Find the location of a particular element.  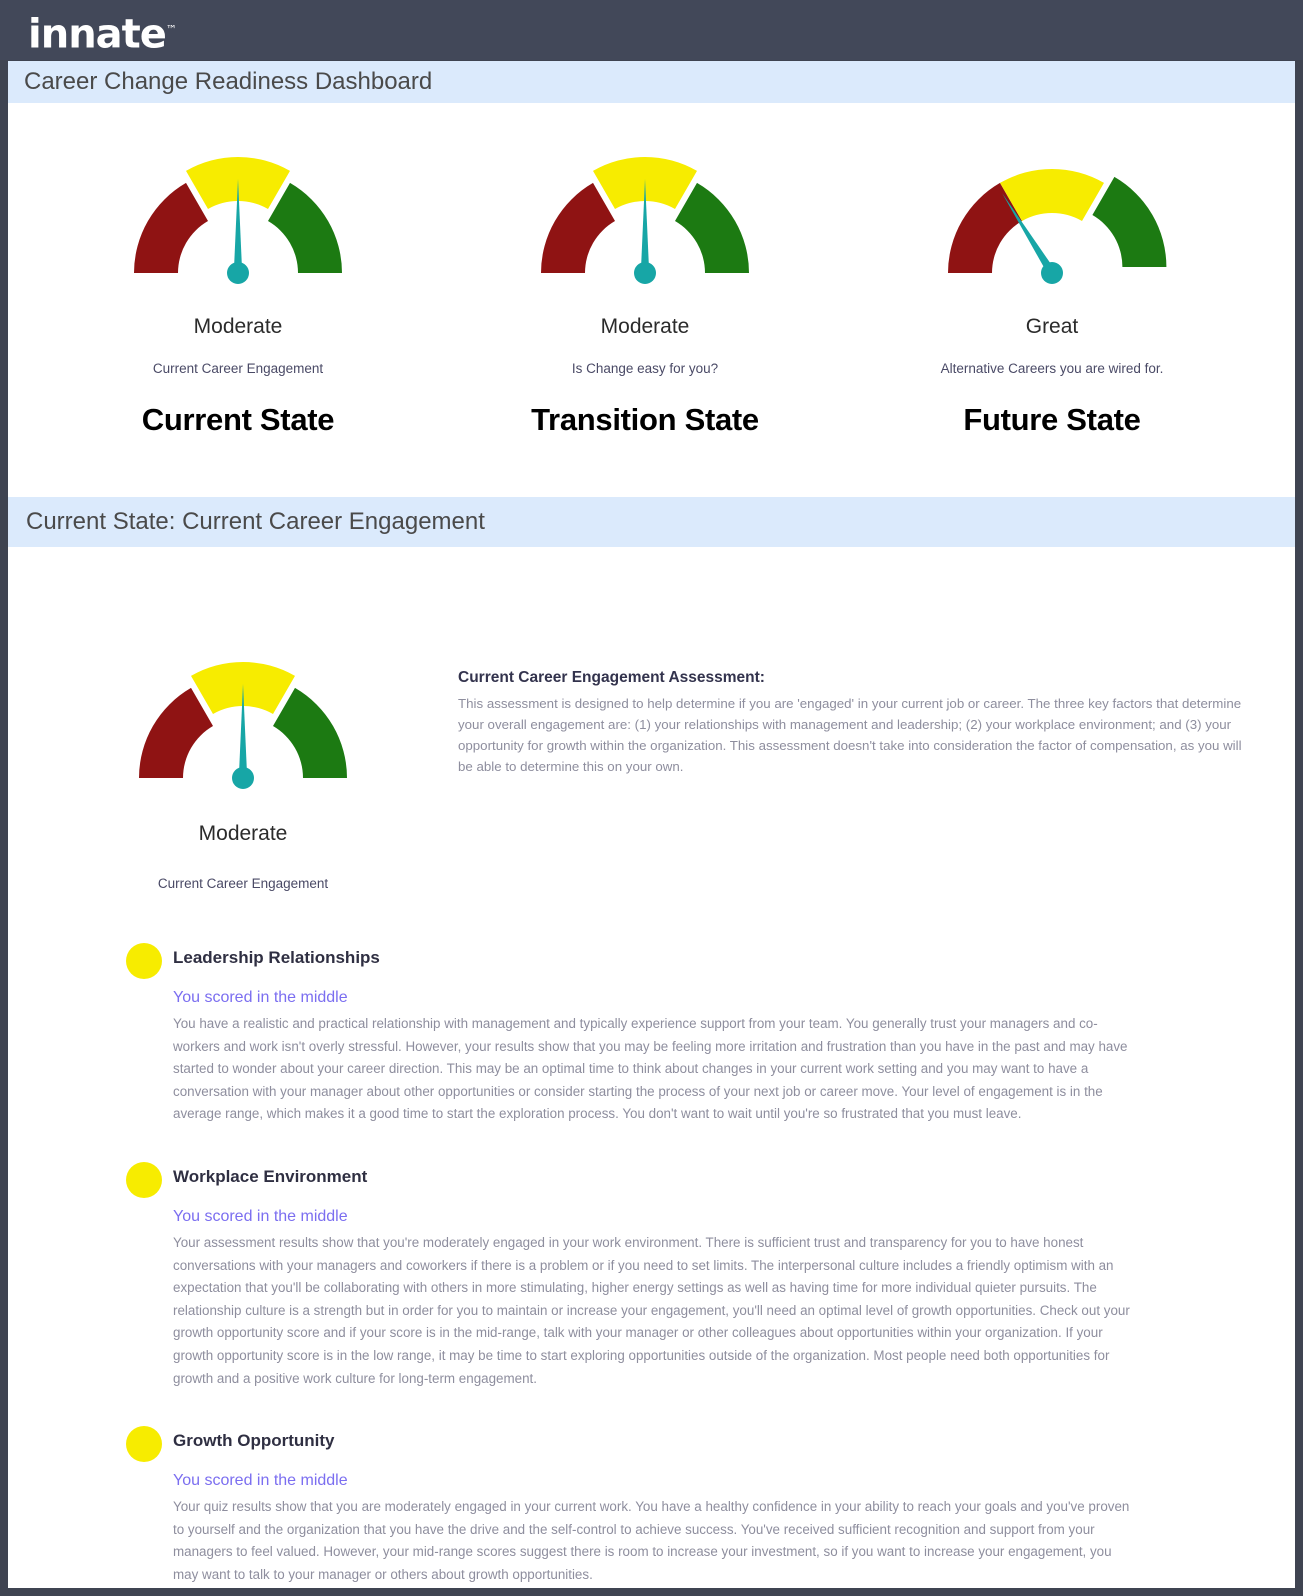

state-title: Current State is located at coordinates (238, 419).